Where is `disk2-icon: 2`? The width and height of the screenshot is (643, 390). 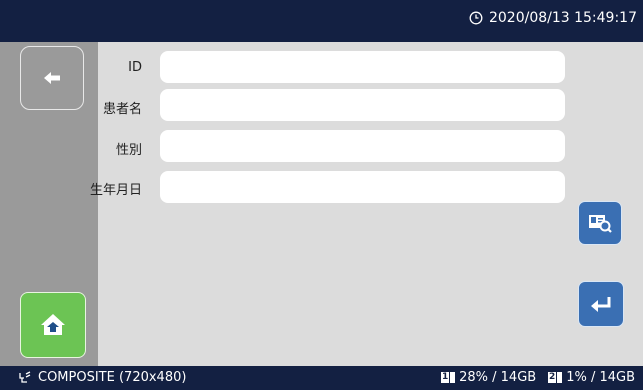
disk2-icon: 2 is located at coordinates (555, 377).